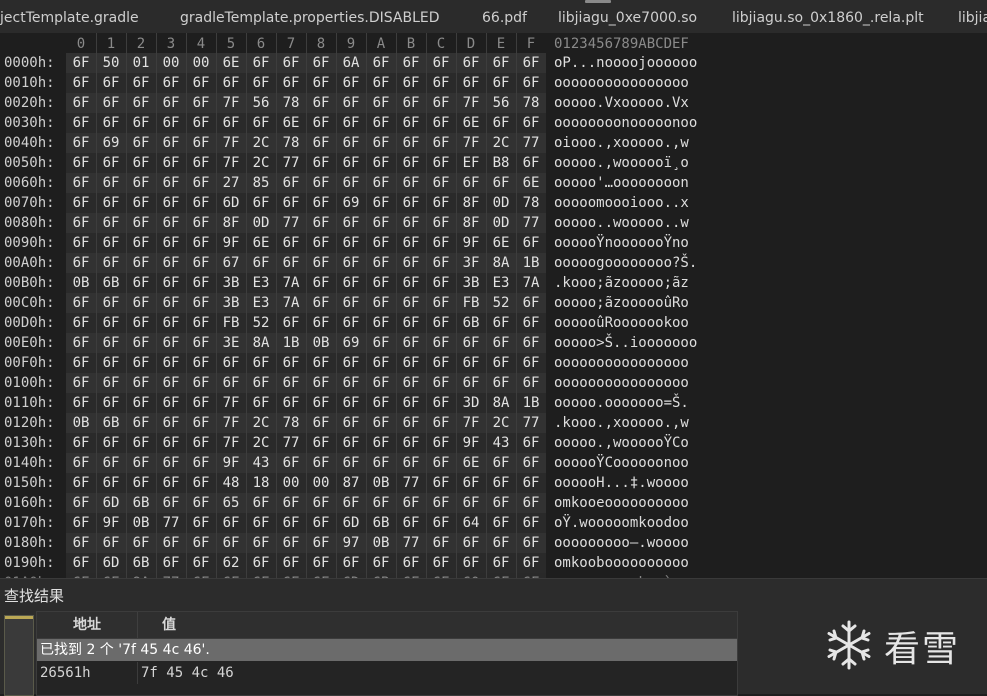  Describe the element at coordinates (141, 523) in the screenshot. I see `hex-byte: 0B` at that location.